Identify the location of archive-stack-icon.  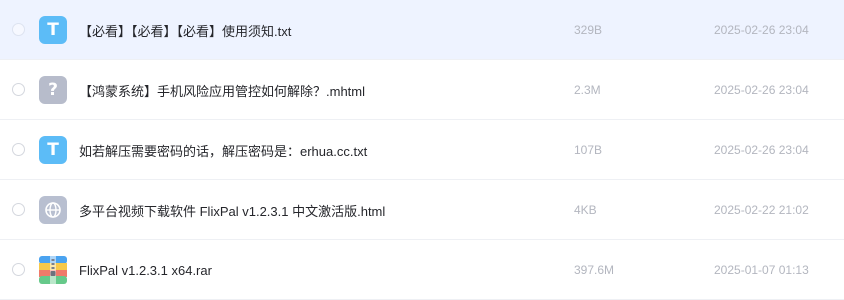
(53, 270).